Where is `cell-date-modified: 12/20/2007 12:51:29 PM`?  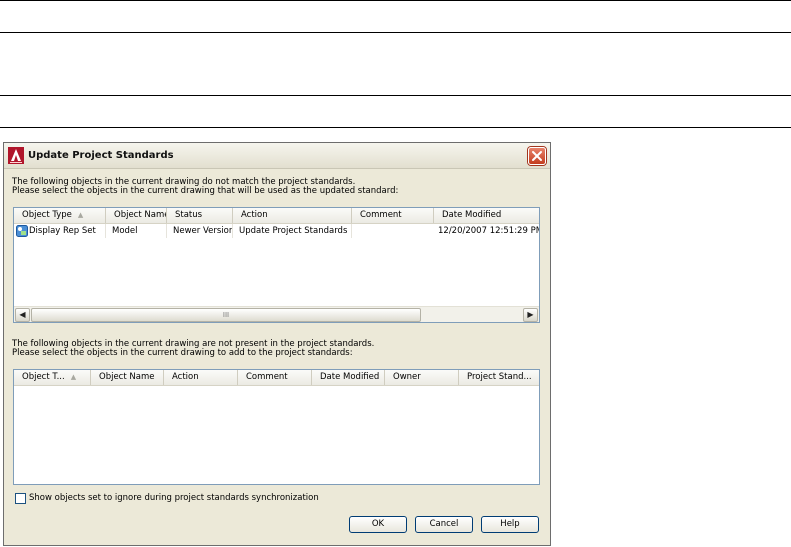 cell-date-modified: 12/20/2007 12:51:29 PM is located at coordinates (489, 231).